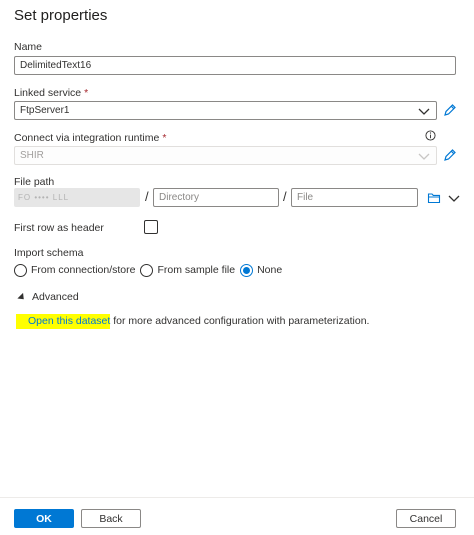 This screenshot has height=535, width=474. What do you see at coordinates (61, 15) in the screenshot?
I see `panel-title: Set properties` at bounding box center [61, 15].